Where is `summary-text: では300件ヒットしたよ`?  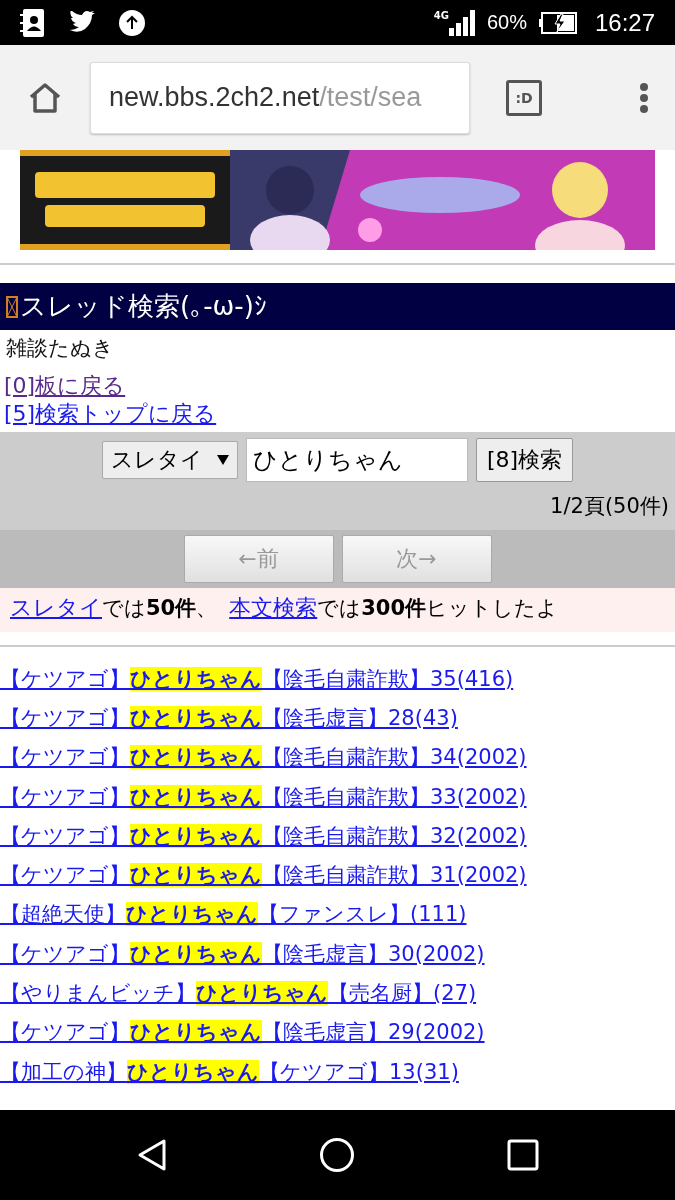 summary-text: では300件ヒットしたよ is located at coordinates (438, 608).